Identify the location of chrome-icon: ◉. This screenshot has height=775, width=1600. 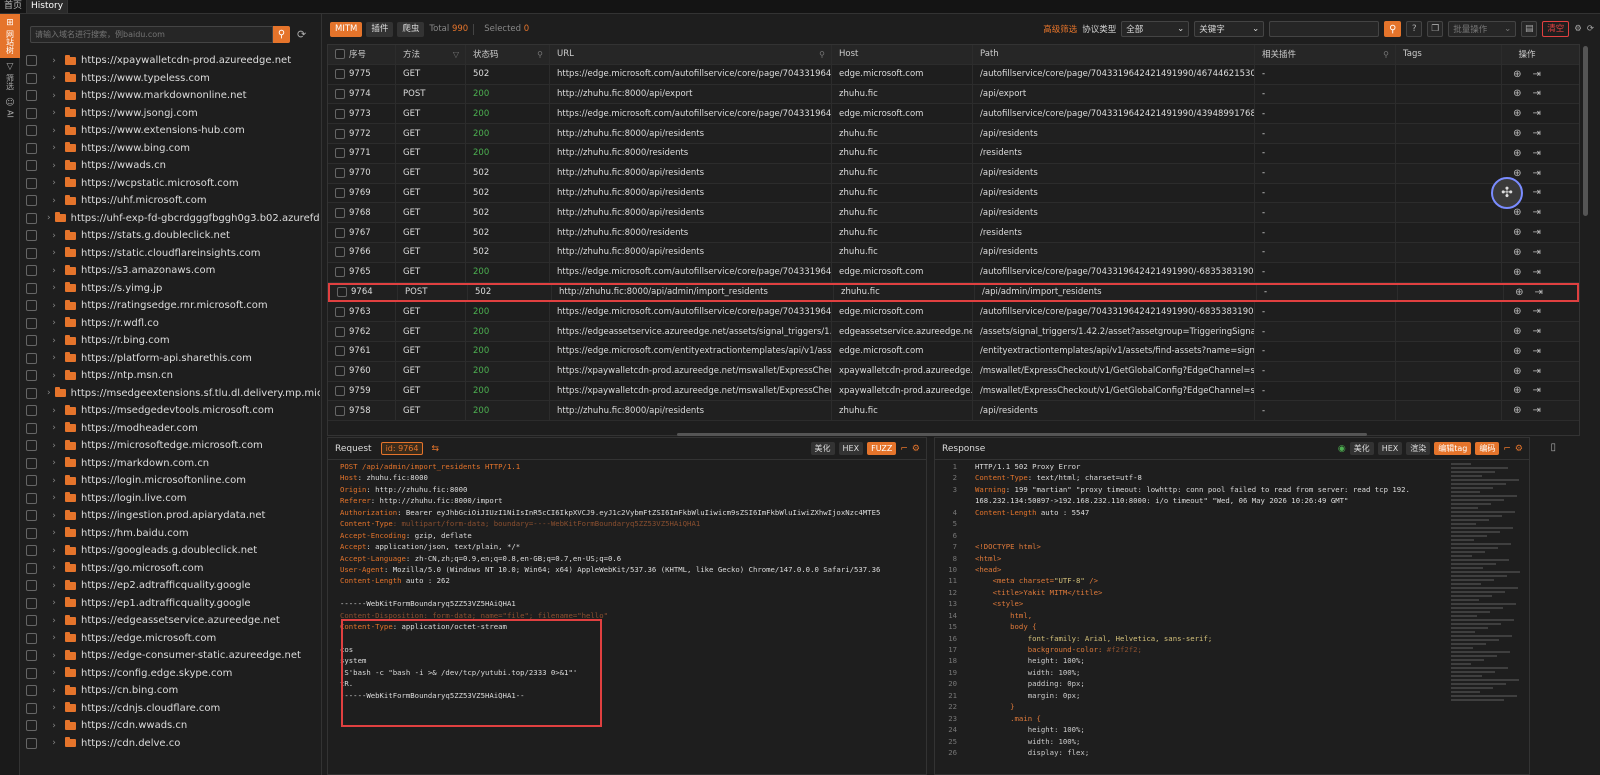
(1342, 449).